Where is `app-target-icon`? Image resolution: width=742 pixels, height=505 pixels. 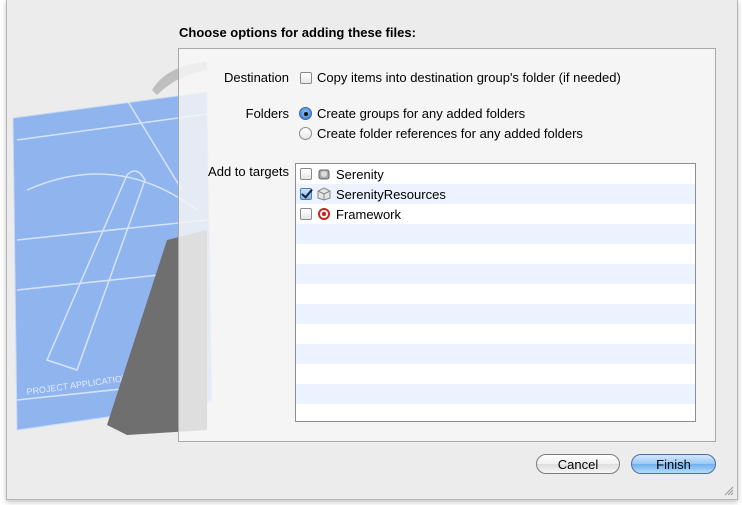 app-target-icon is located at coordinates (324, 174).